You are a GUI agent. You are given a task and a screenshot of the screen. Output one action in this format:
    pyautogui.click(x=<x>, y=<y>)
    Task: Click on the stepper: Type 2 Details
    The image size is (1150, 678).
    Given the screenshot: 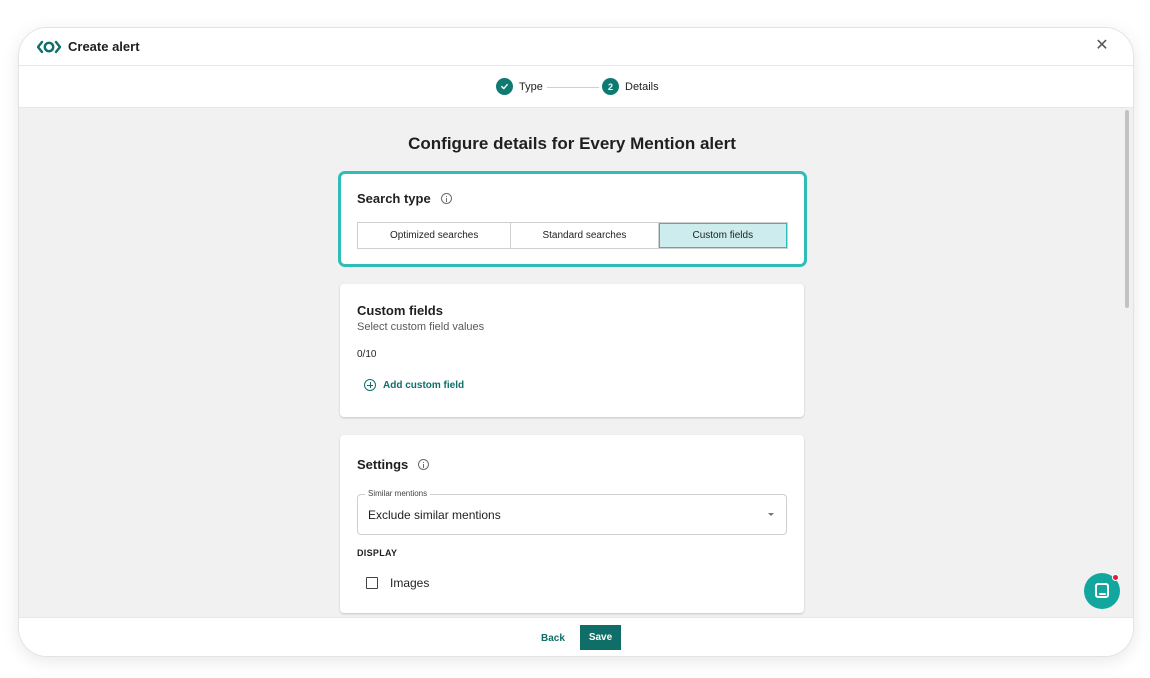 What is the action you would take?
    pyautogui.click(x=576, y=87)
    